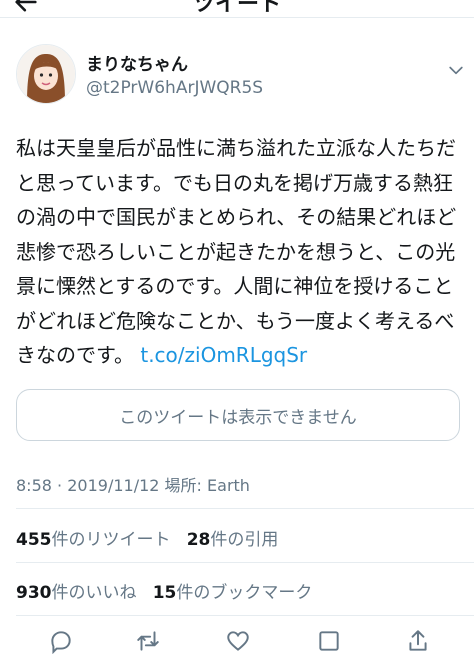 This screenshot has height=654, width=474. I want to click on tweet-metadata: 8:58 · 2019/11/12 場所: Earth, so click(133, 484).